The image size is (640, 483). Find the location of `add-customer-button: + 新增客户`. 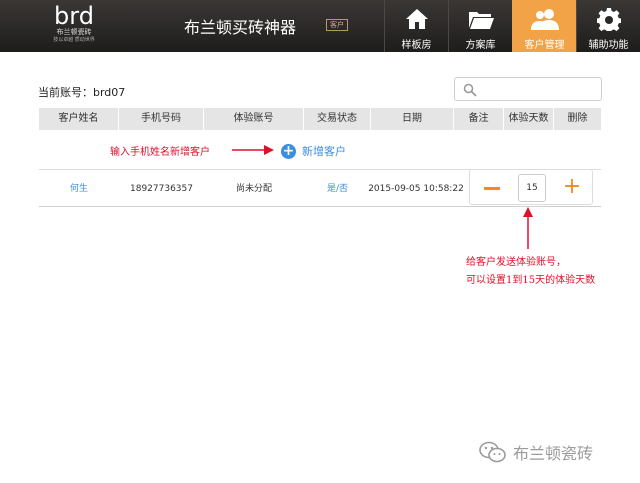

add-customer-button: + 新增客户 is located at coordinates (313, 151).